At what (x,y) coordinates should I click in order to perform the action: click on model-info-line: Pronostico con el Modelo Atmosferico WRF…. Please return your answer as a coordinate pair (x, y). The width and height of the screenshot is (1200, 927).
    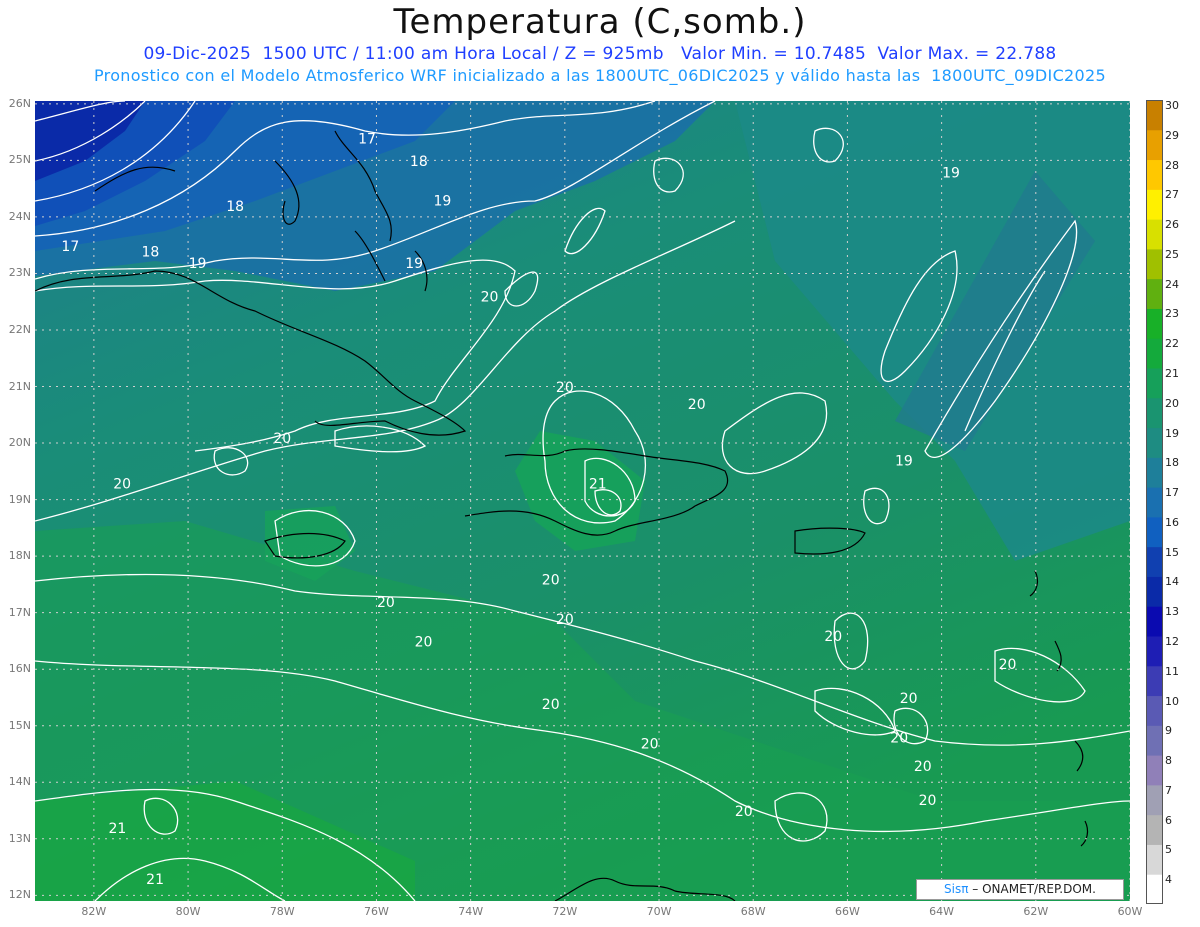
    Looking at the image, I should click on (600, 75).